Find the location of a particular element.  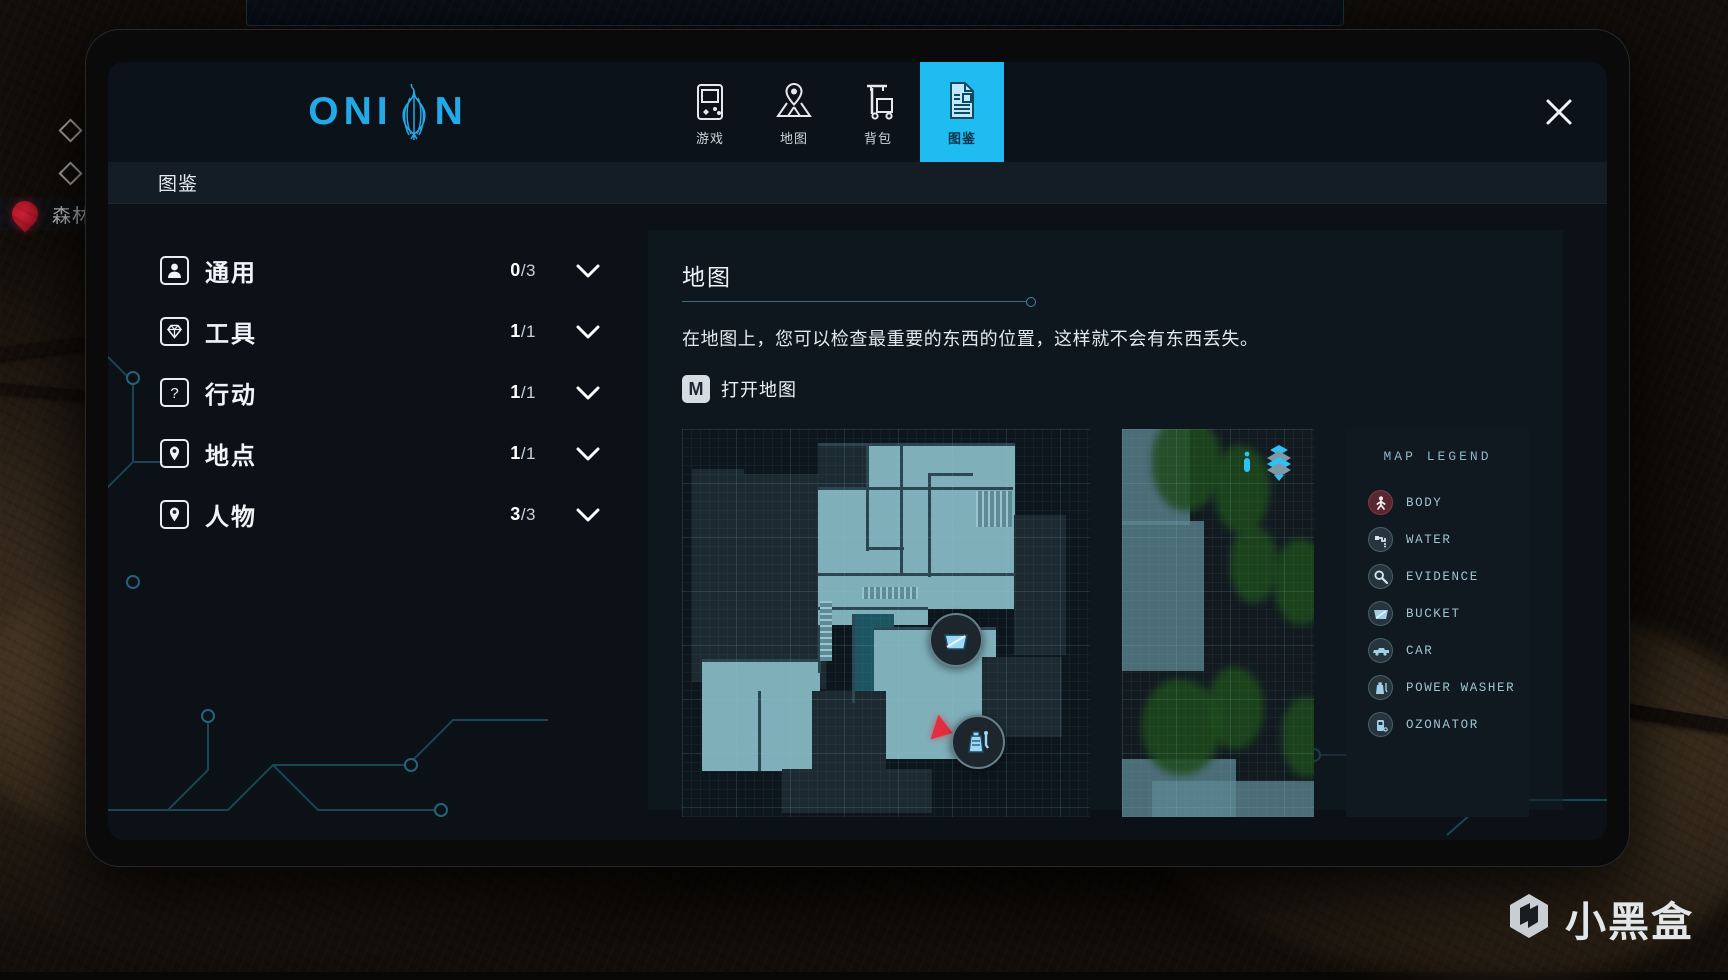

app-topbar: ONI N is located at coordinates (857, 112).